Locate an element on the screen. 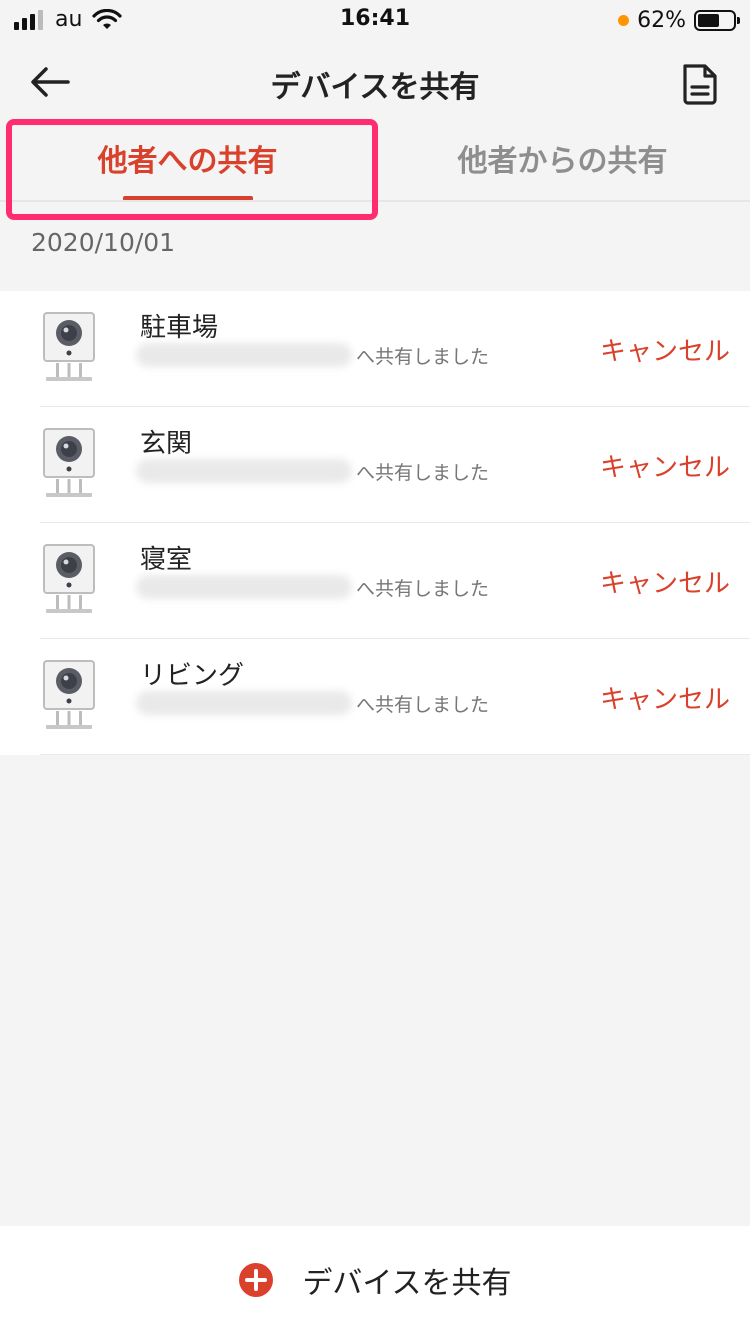 The width and height of the screenshot is (750, 1334). battery-icon is located at coordinates (717, 20).